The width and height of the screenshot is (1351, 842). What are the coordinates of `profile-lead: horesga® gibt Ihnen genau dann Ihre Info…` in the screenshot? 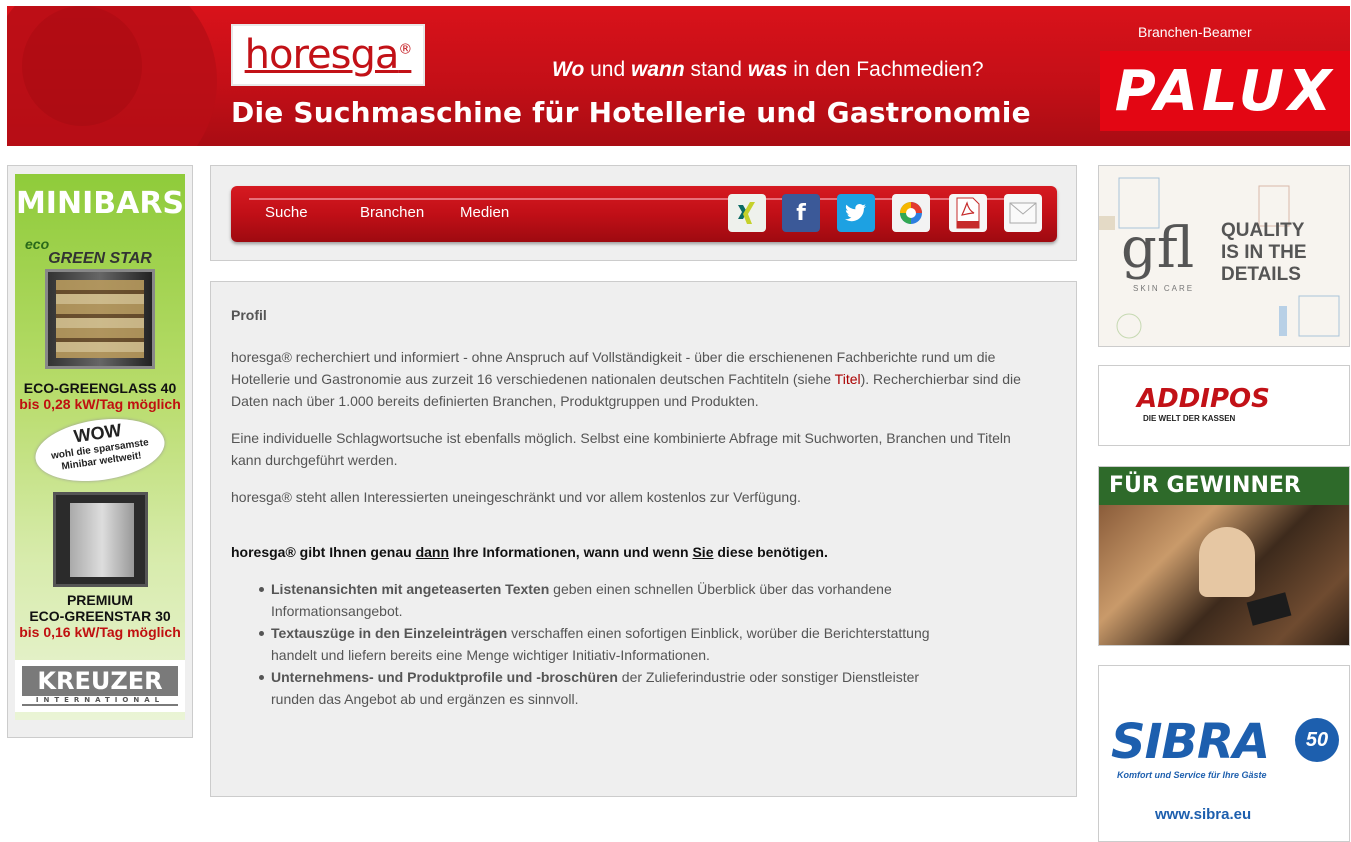 It's located at (631, 552).